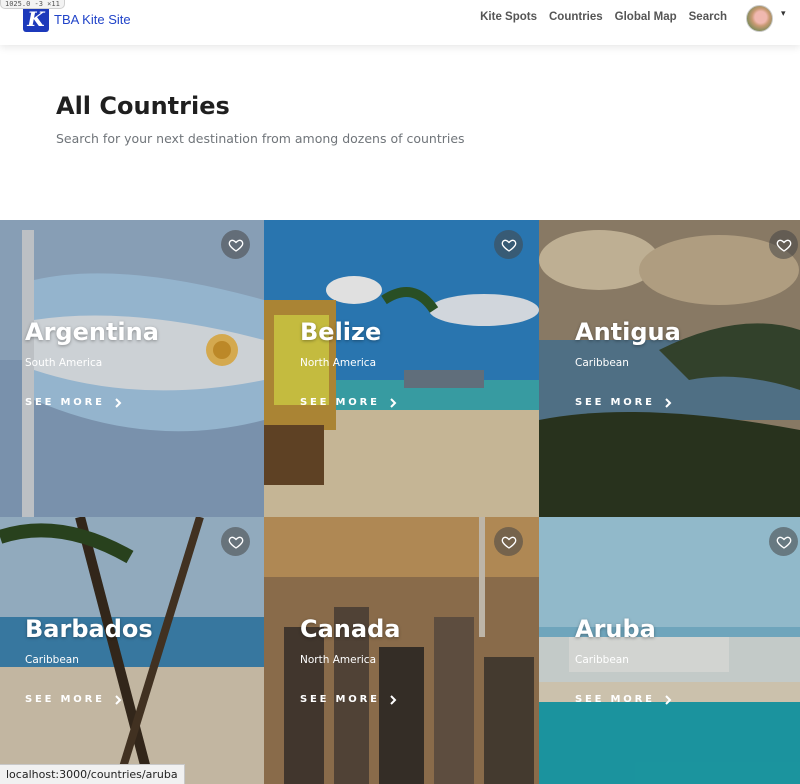  I want to click on card-country-name: Barbados, so click(89, 629).